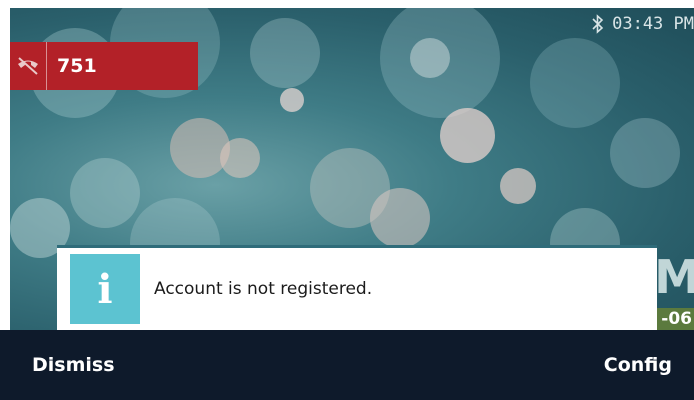 The height and width of the screenshot is (400, 694). Describe the element at coordinates (673, 319) in the screenshot. I see `idle-date-partial: -06` at that location.